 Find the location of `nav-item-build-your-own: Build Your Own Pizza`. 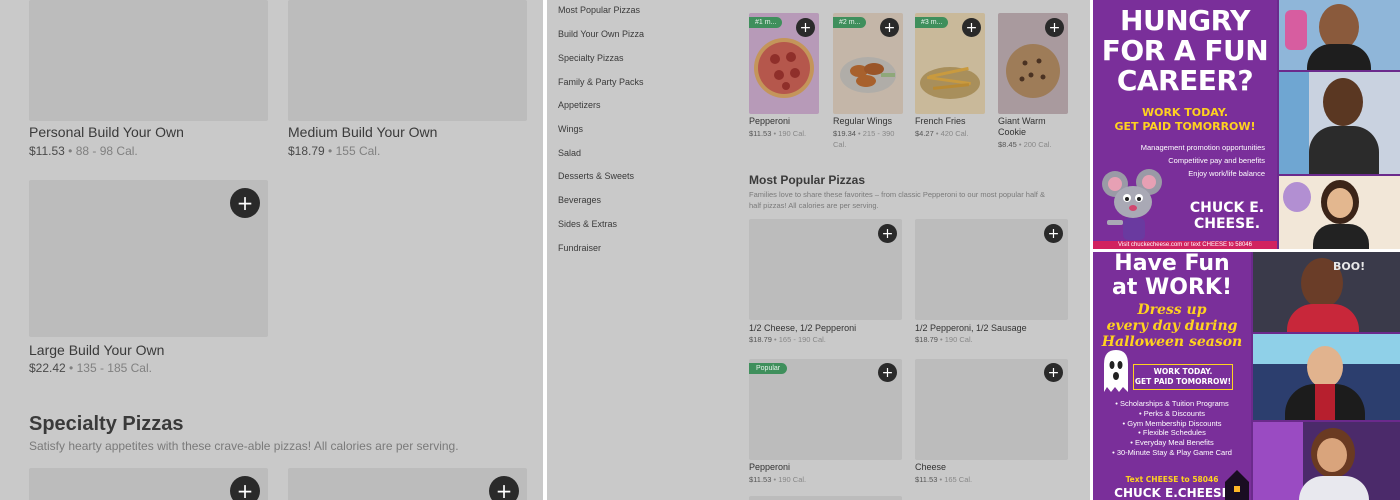

nav-item-build-your-own: Build Your Own Pizza is located at coordinates (601, 34).